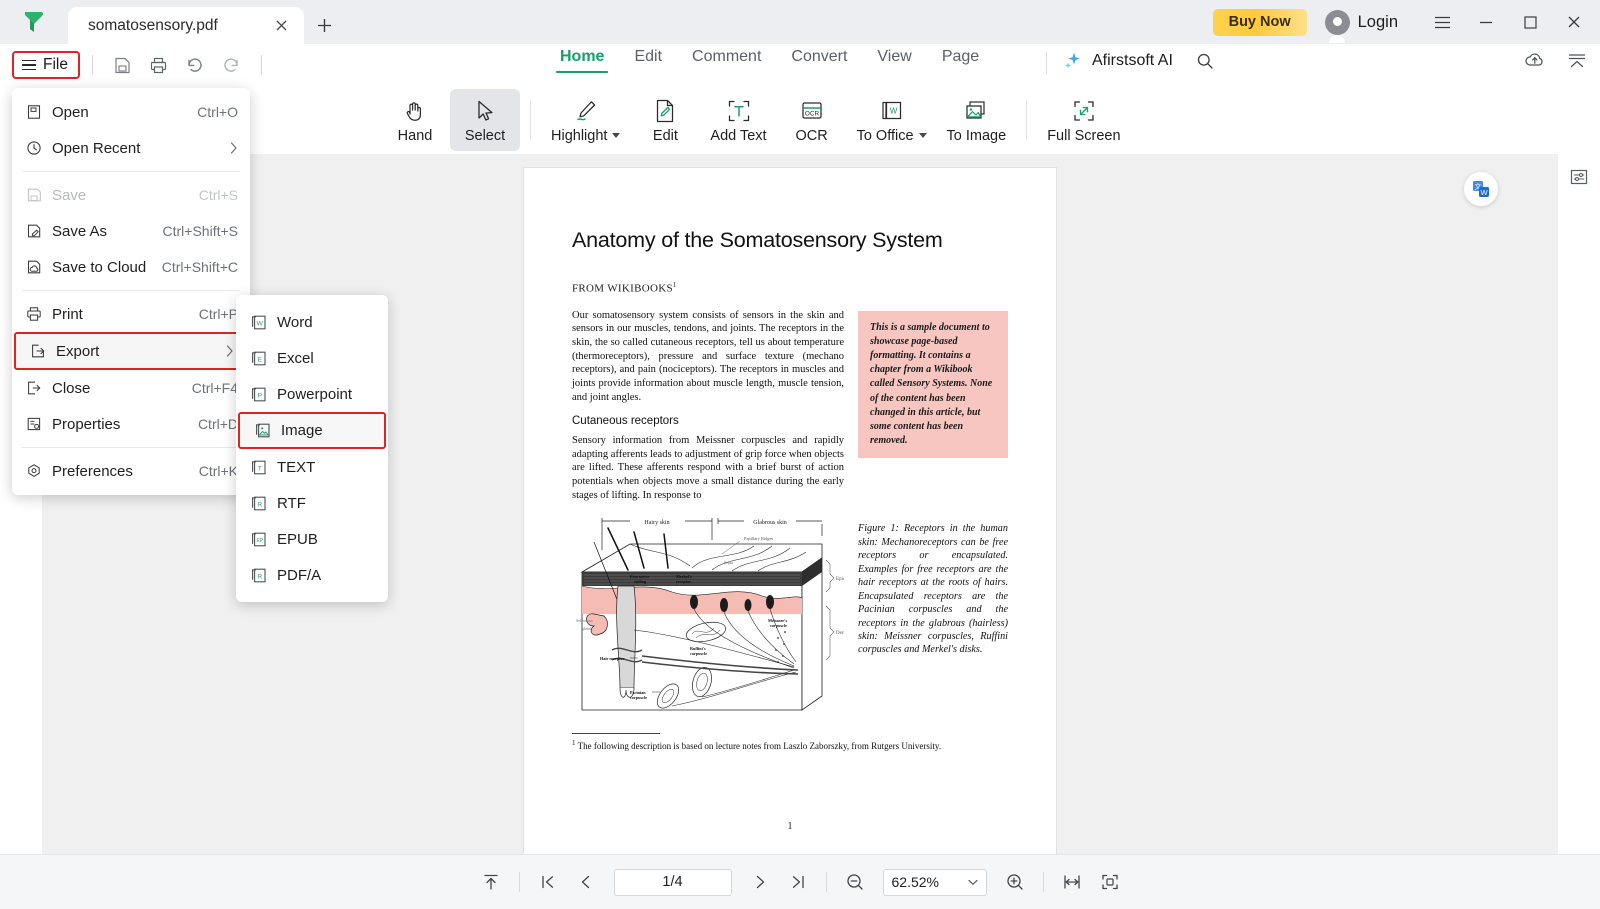  I want to click on menu-item-open-recent: Open Recent, so click(131, 148).